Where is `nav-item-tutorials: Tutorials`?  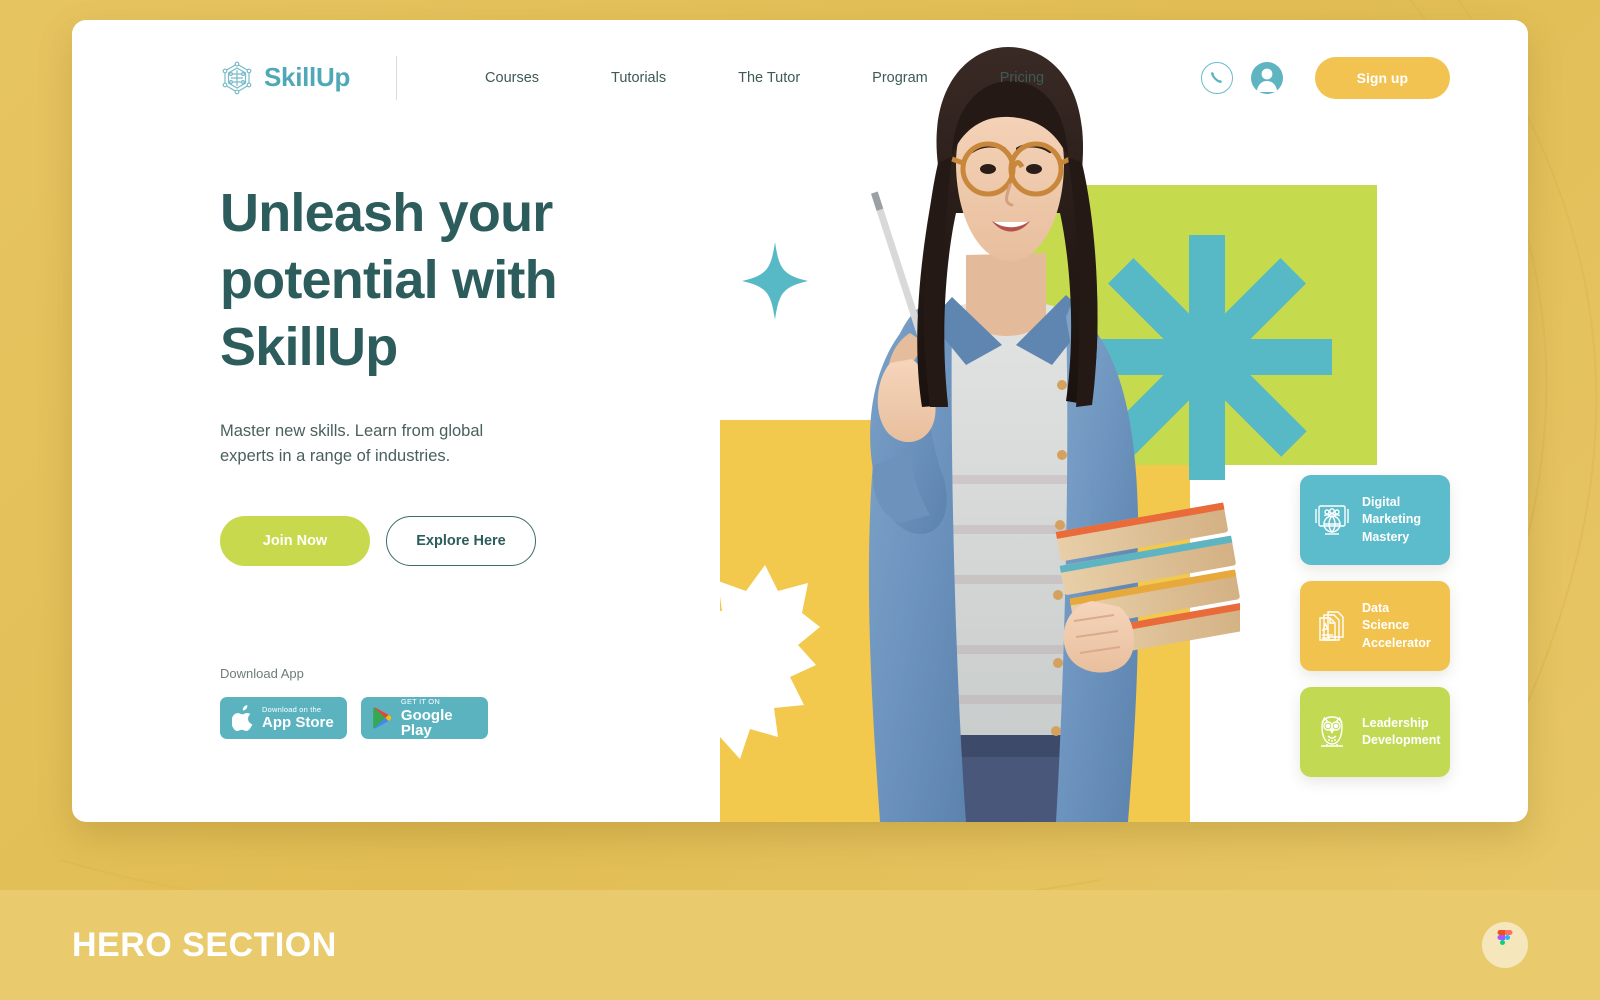 nav-item-tutorials: Tutorials is located at coordinates (638, 78).